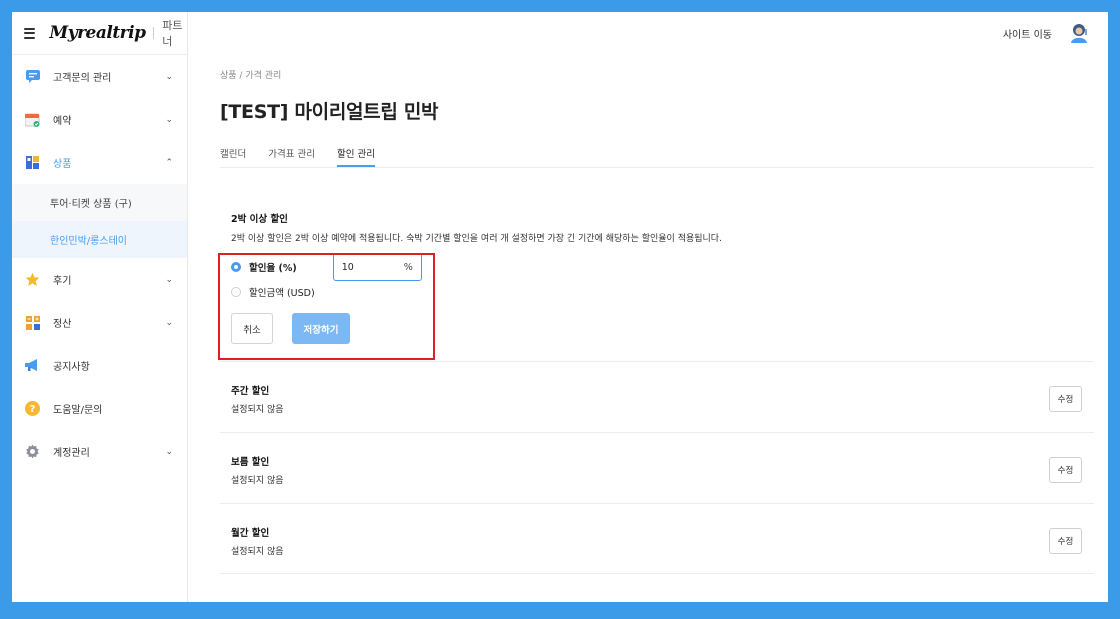 This screenshot has width=1120, height=619. What do you see at coordinates (259, 219) in the screenshot?
I see `section-title: 2박 이상 할인` at bounding box center [259, 219].